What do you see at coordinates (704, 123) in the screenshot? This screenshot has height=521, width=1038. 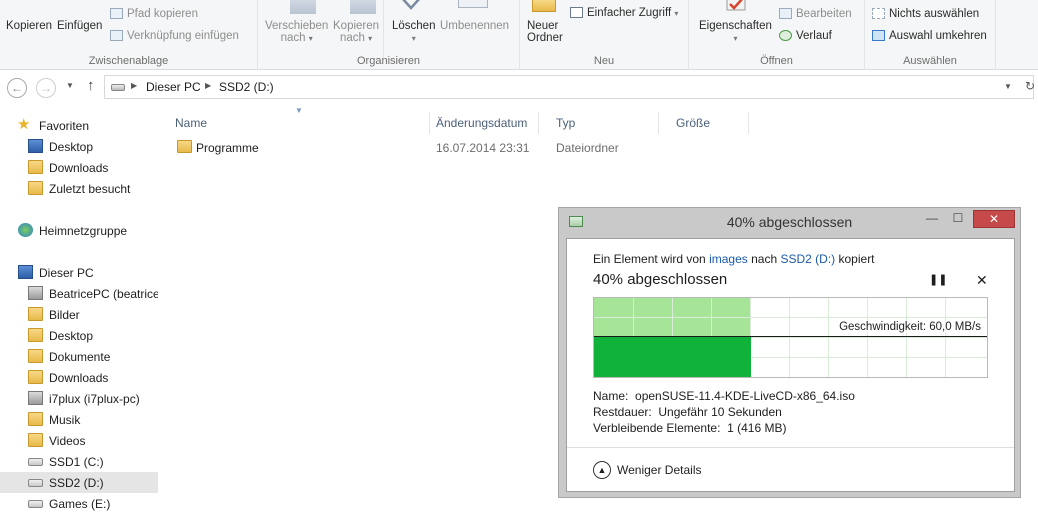 I see `column-header-size: Größe` at bounding box center [704, 123].